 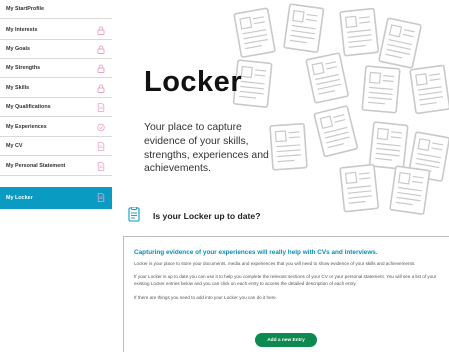 I want to click on sidebar-item-label: My Interests, so click(x=22, y=29).